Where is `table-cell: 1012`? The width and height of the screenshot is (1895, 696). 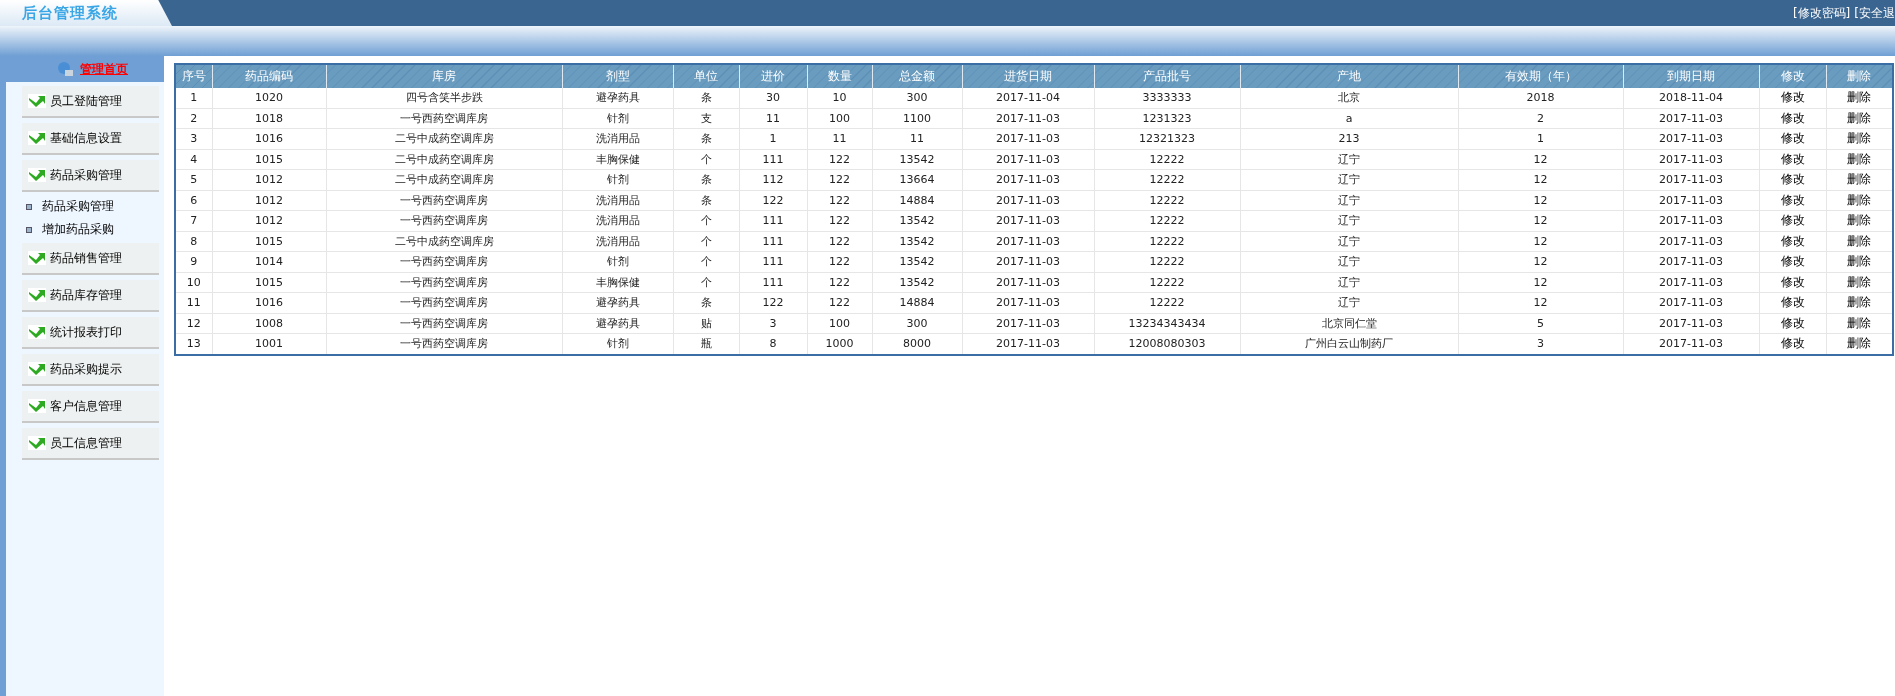 table-cell: 1012 is located at coordinates (269, 220).